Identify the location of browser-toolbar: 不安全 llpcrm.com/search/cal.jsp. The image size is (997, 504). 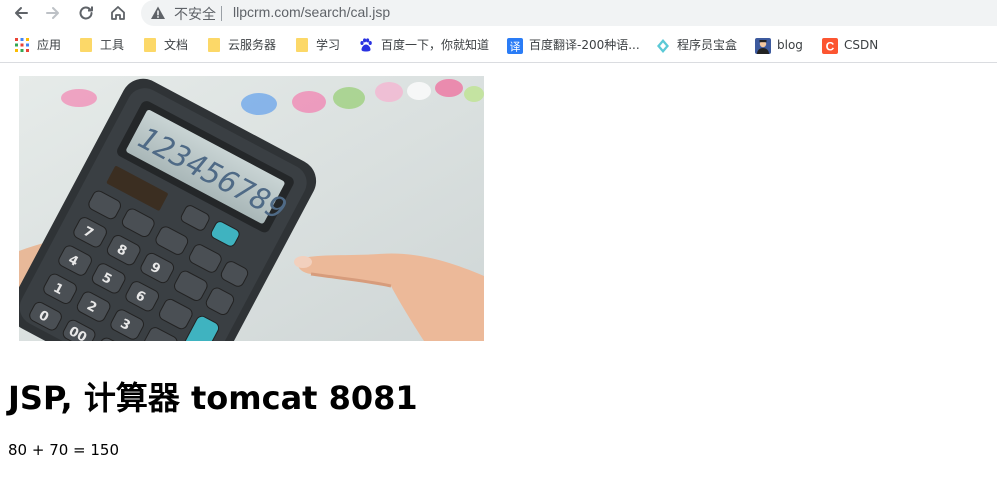
(498, 13).